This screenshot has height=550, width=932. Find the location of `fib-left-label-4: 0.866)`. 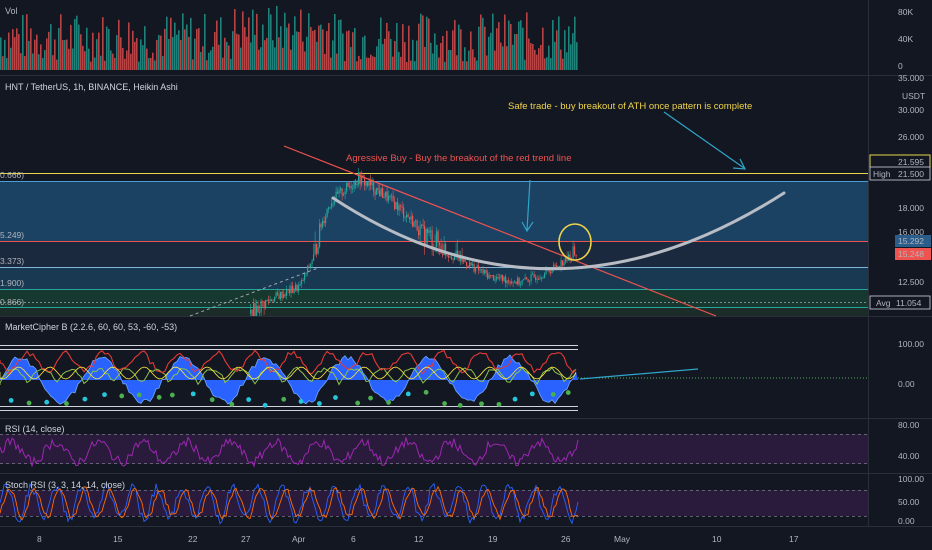

fib-left-label-4: 0.866) is located at coordinates (12, 302).